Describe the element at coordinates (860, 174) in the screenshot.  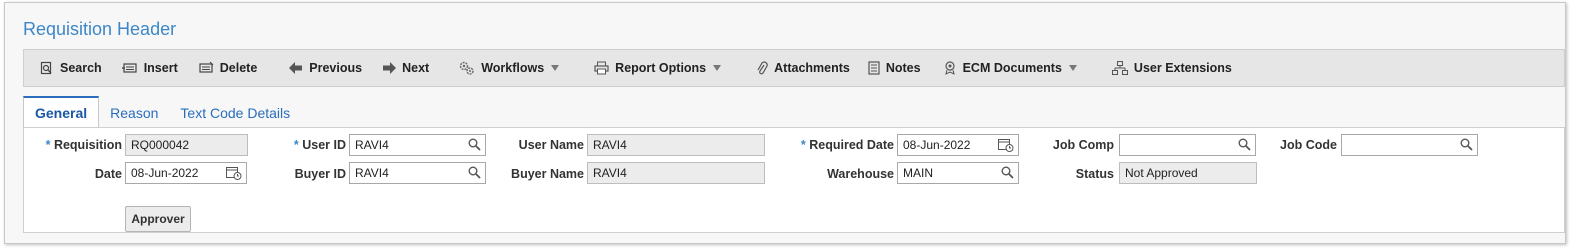
I see `warehouse-label: Warehouse` at that location.